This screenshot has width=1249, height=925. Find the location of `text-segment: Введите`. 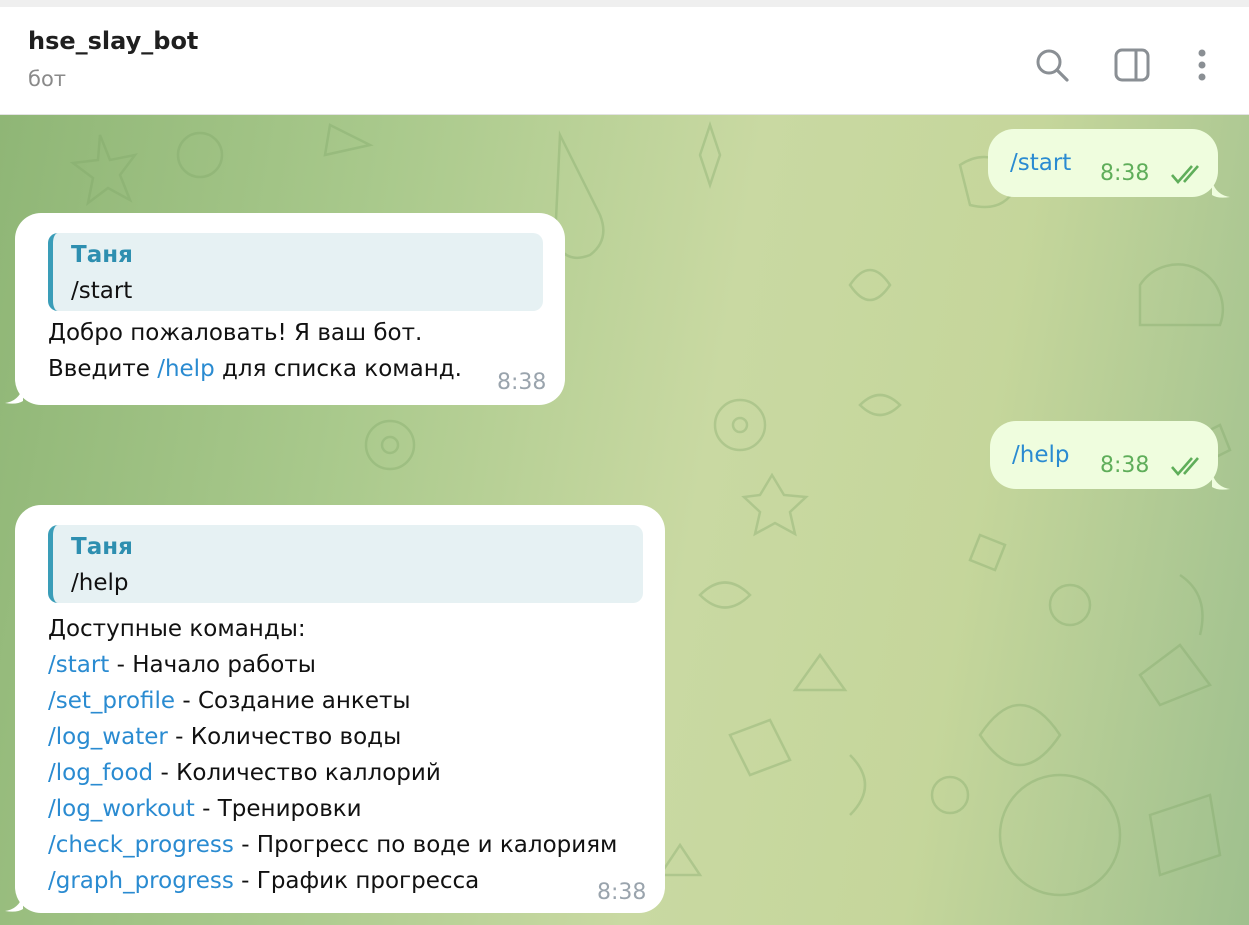

text-segment: Введите is located at coordinates (103, 369).